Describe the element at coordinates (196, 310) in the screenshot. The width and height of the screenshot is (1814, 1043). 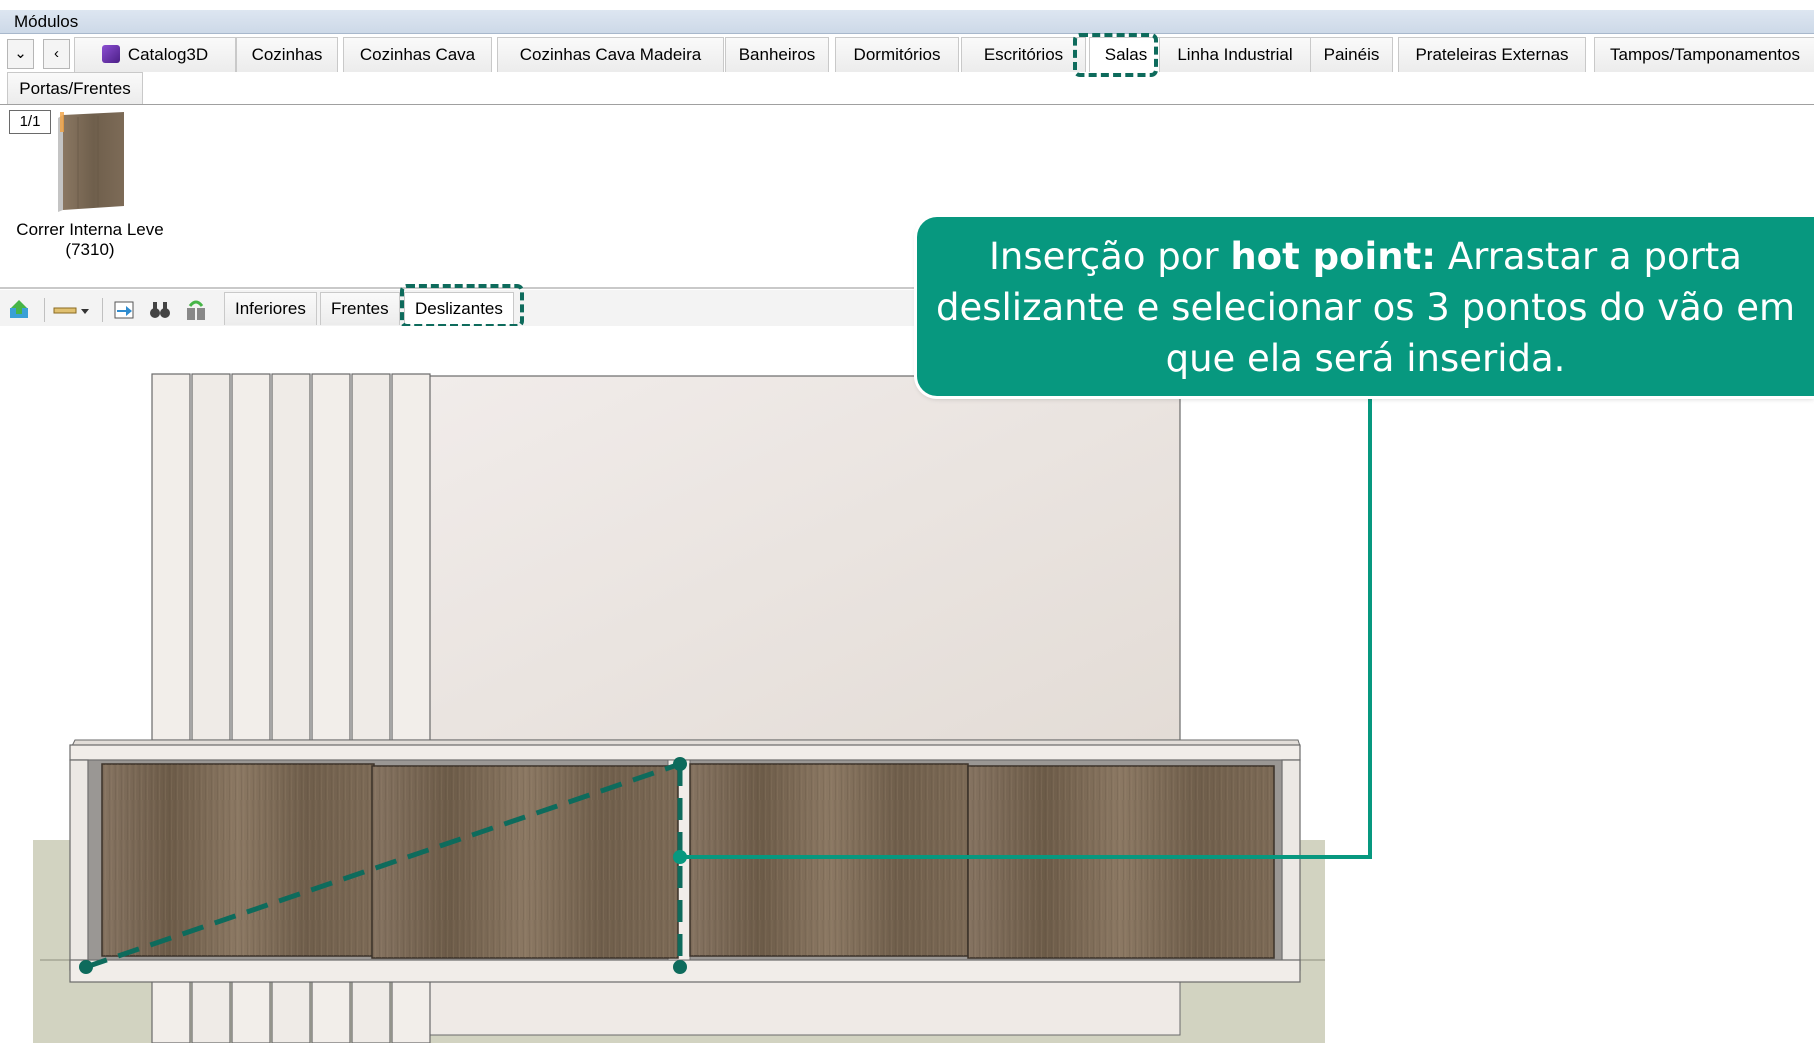
I see `recycle-icon` at that location.